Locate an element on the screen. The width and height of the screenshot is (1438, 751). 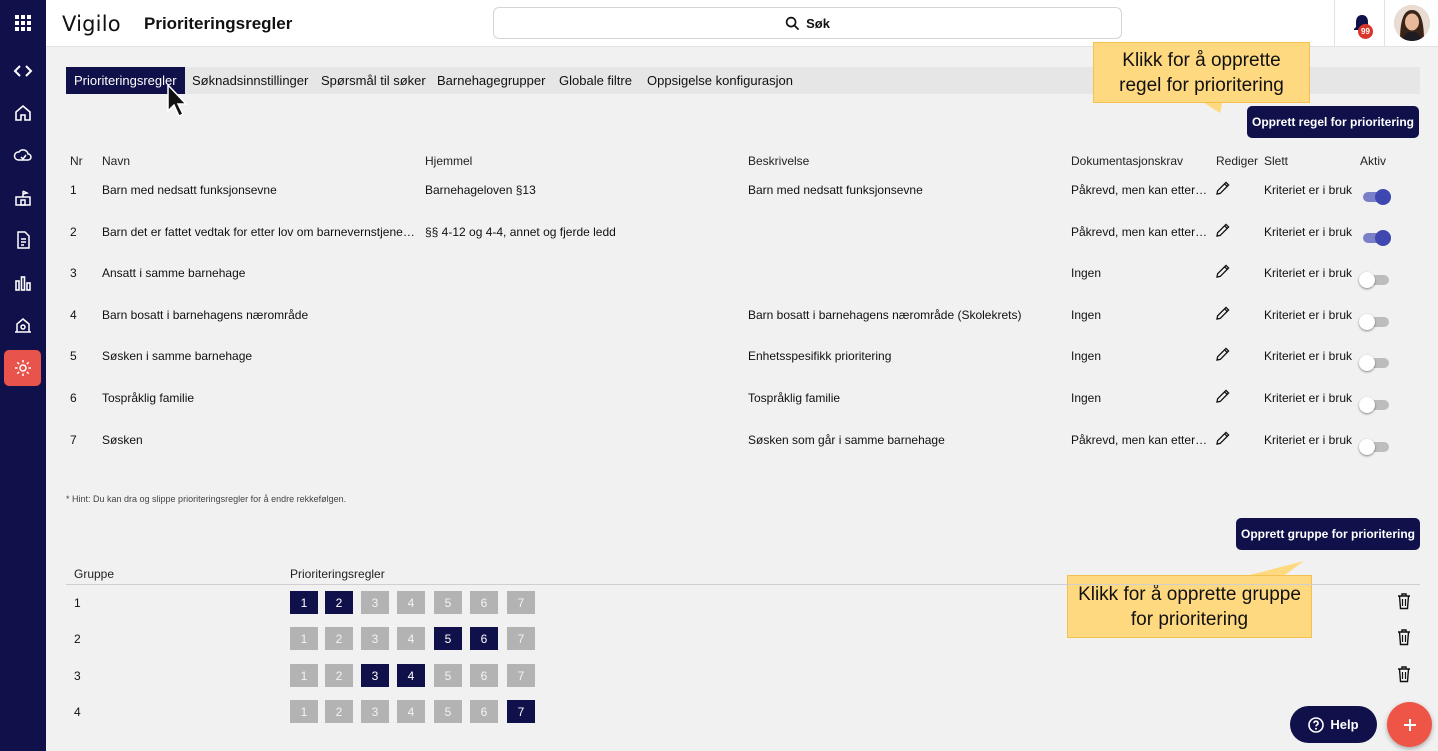
building-admin-icon is located at coordinates (22, 325).